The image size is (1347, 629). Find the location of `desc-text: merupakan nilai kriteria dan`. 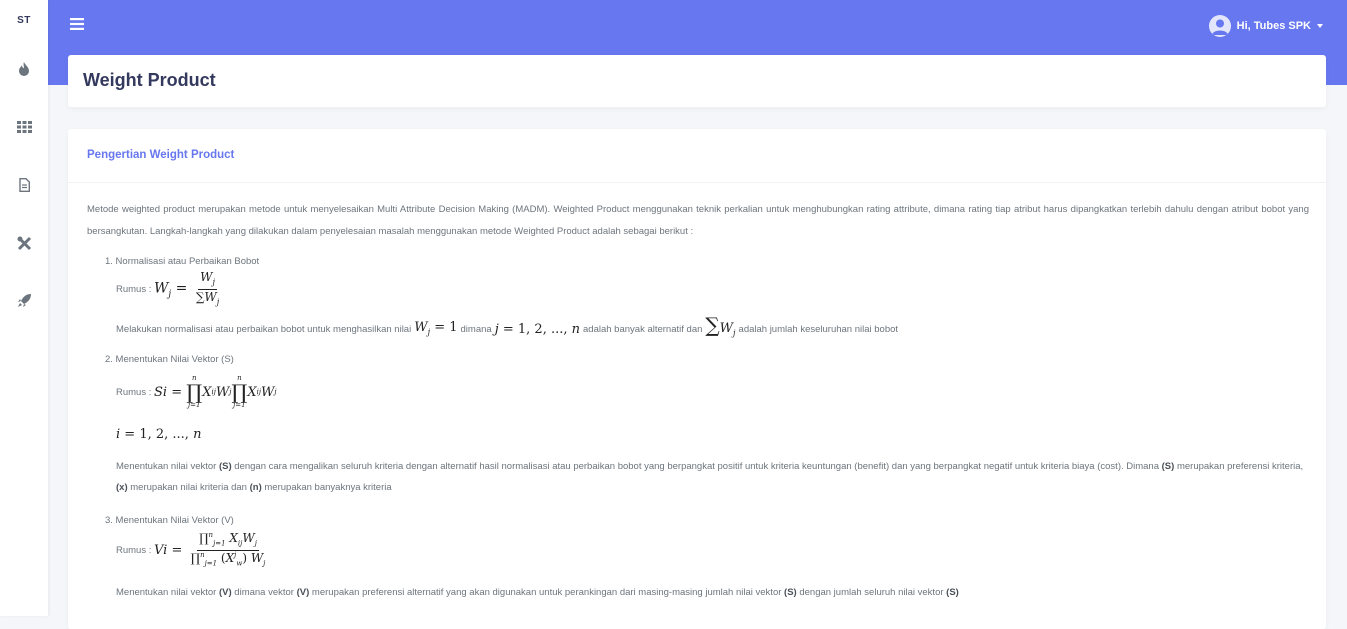

desc-text: merupakan nilai kriteria dan is located at coordinates (188, 487).